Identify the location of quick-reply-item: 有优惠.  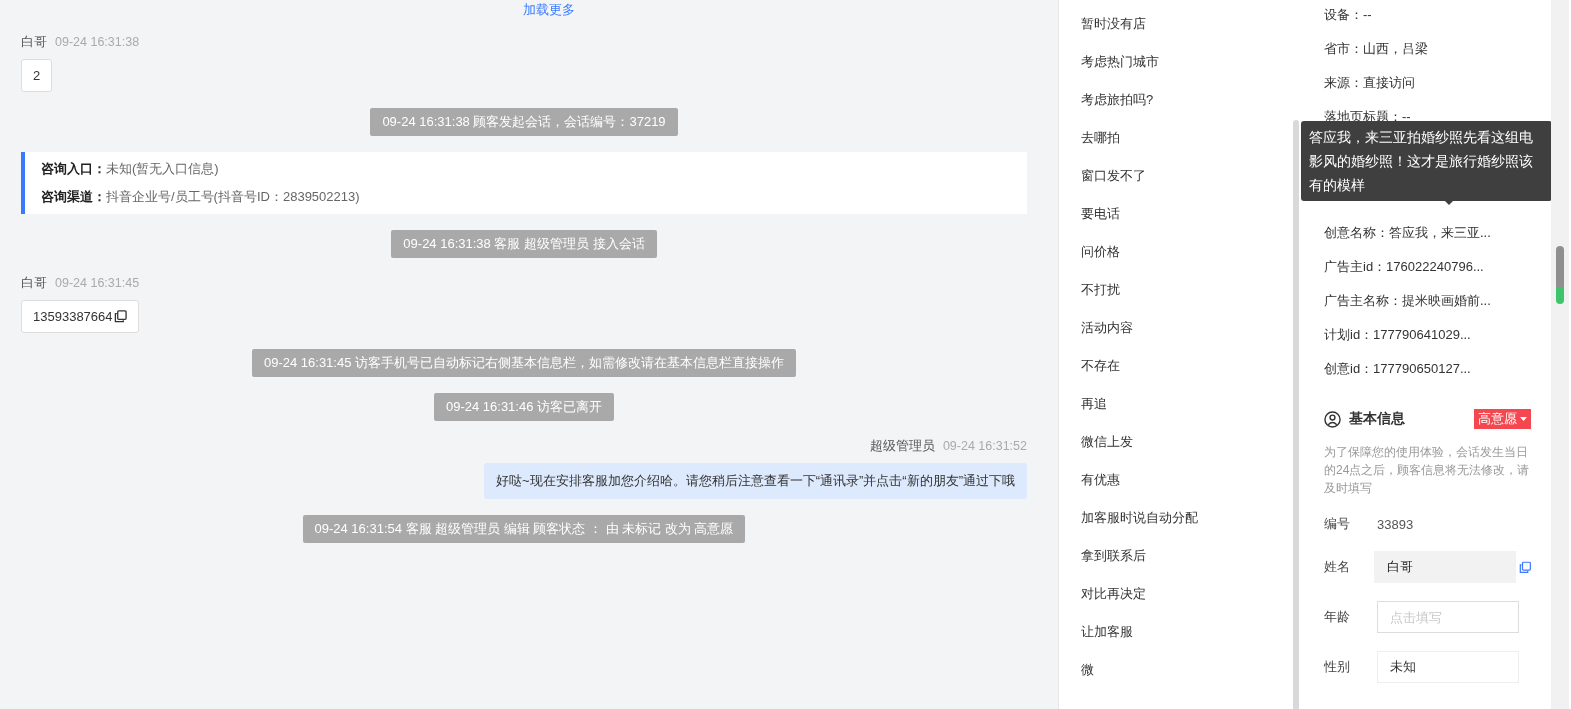
(1187, 479).